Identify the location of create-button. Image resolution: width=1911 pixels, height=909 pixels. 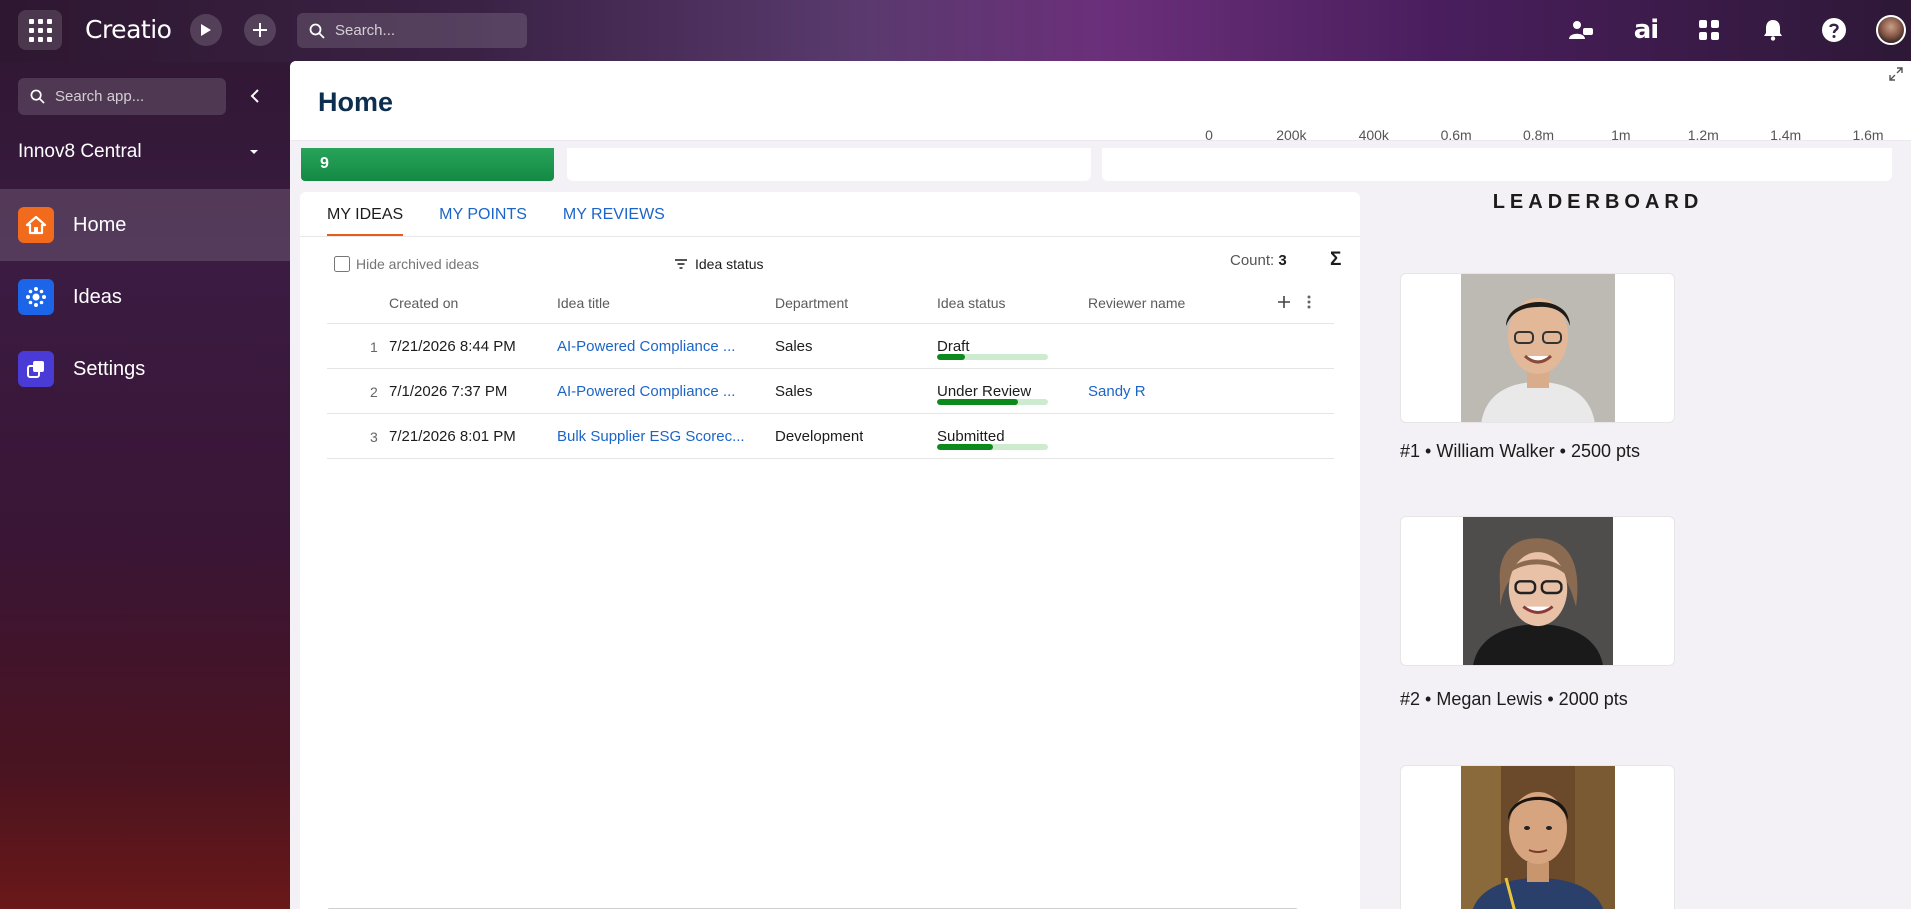
(260, 30).